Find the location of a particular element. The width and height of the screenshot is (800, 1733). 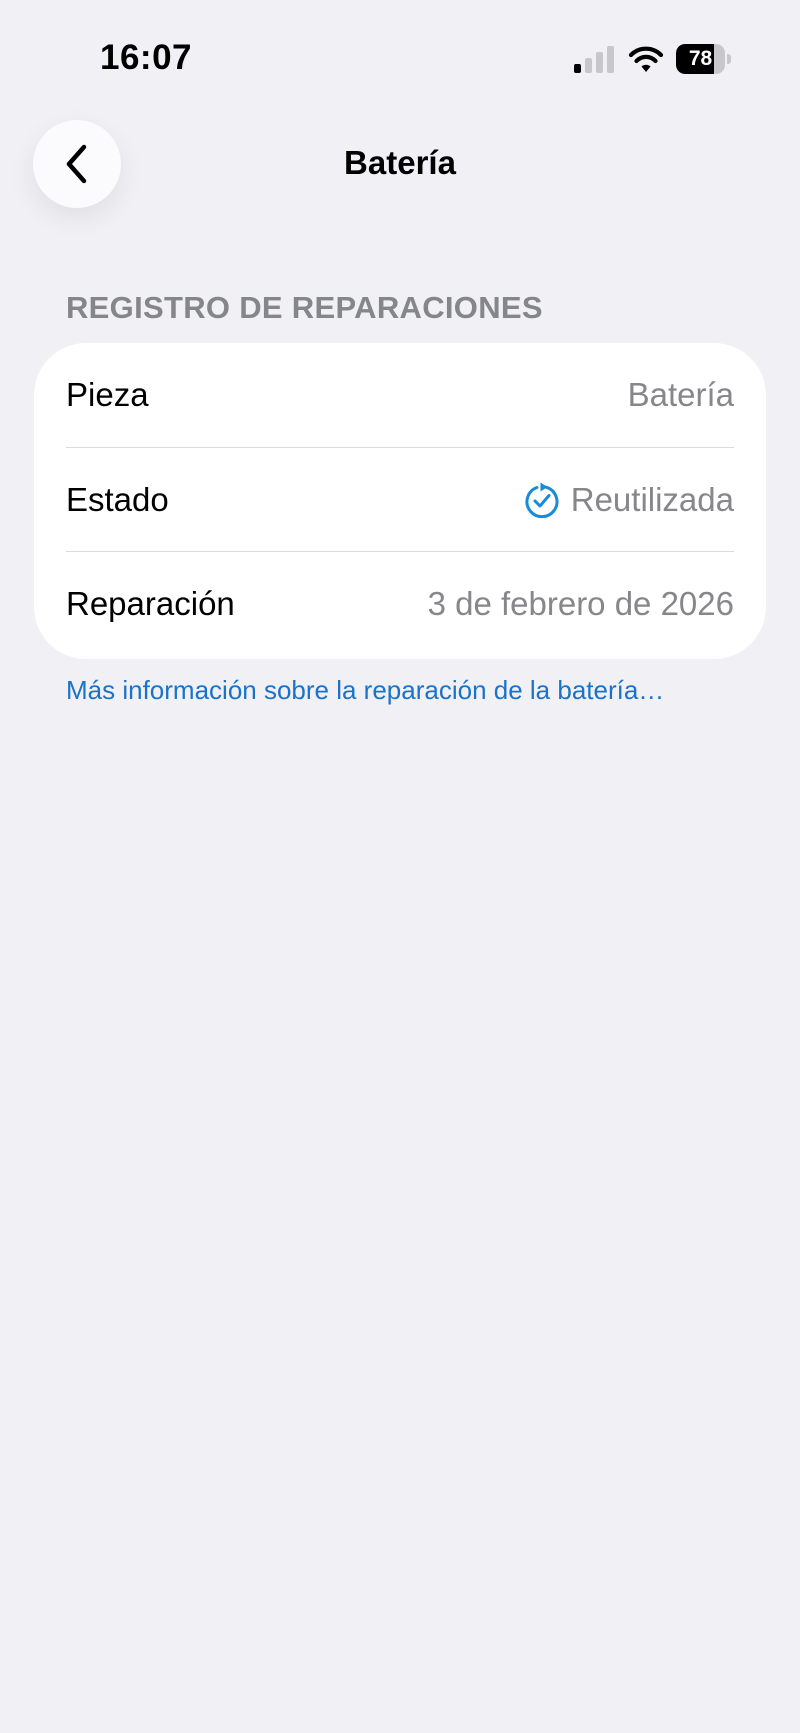

checkmark-refresh-icon is located at coordinates (542, 500).